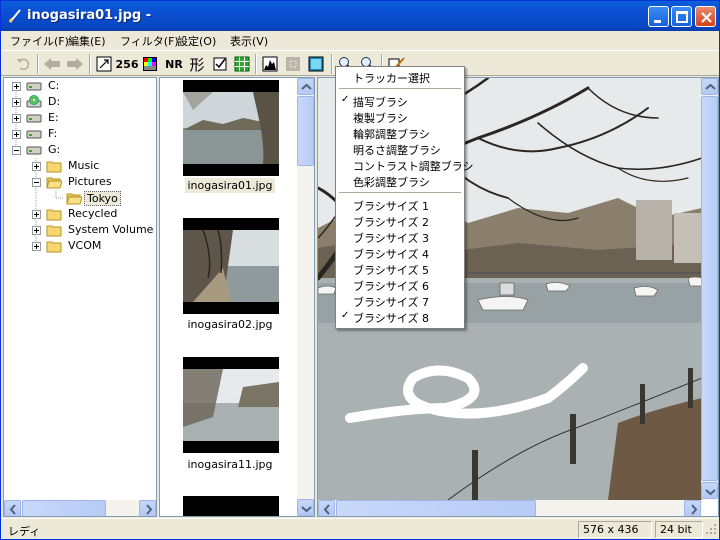 Image resolution: width=720 pixels, height=540 pixels. Describe the element at coordinates (400, 317) in the screenshot. I see `menu-item-brush-size-8: ✓ ブラシサイズ 8` at that location.